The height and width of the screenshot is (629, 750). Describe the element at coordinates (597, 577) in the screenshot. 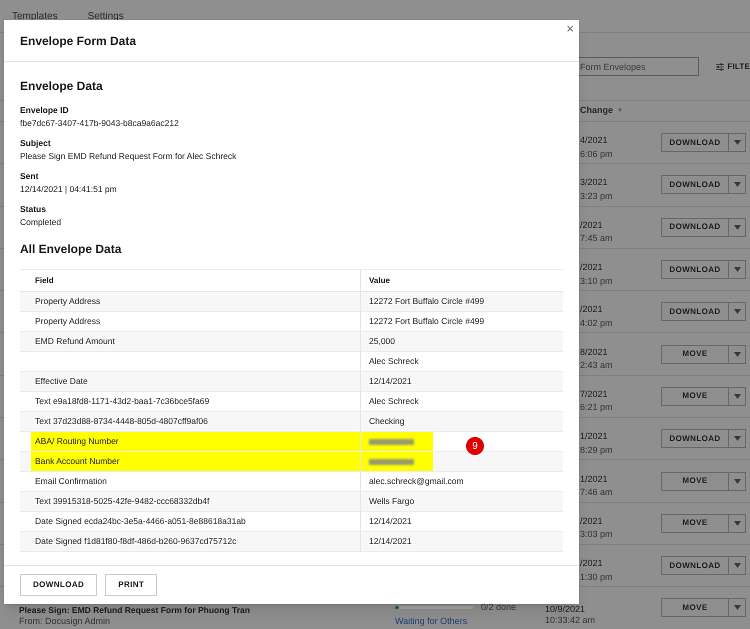

I see `time-text: 1:30 pm` at that location.